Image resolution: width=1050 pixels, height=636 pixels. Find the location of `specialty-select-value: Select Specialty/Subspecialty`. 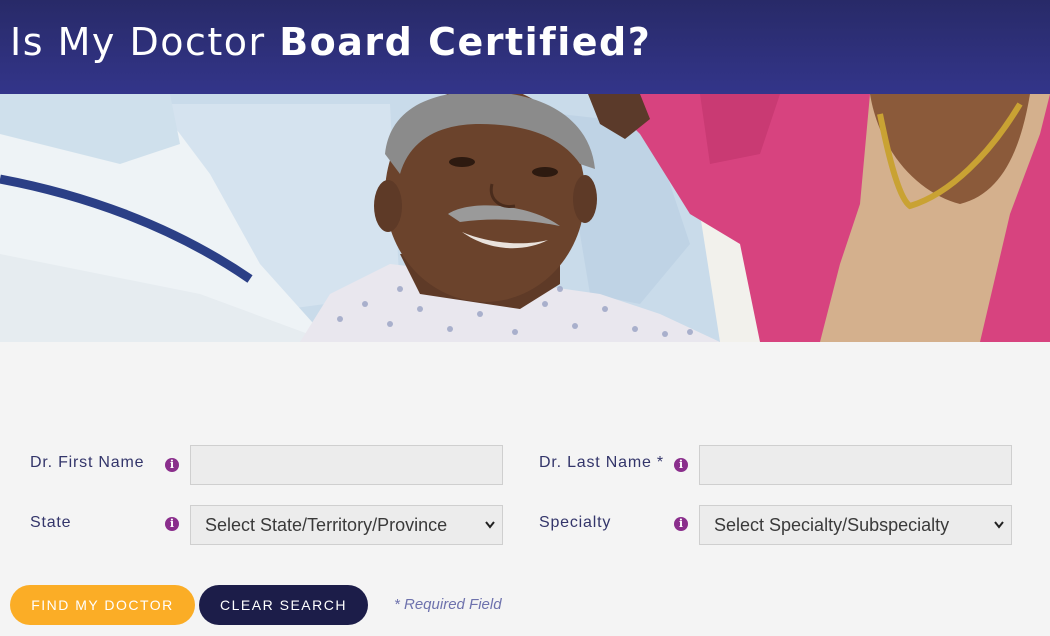

specialty-select-value: Select Specialty/Subspecialty is located at coordinates (832, 525).